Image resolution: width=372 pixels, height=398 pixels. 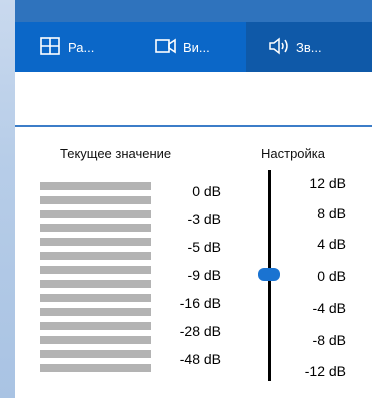 What do you see at coordinates (200, 303) in the screenshot?
I see `level-value: -16 dB` at bounding box center [200, 303].